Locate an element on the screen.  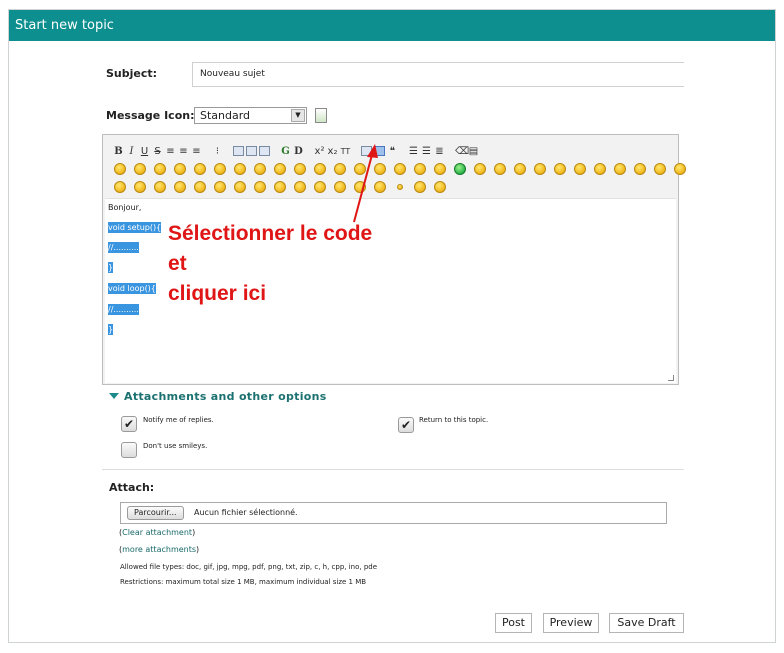
notify-checkbox: ✔ is located at coordinates (129, 424).